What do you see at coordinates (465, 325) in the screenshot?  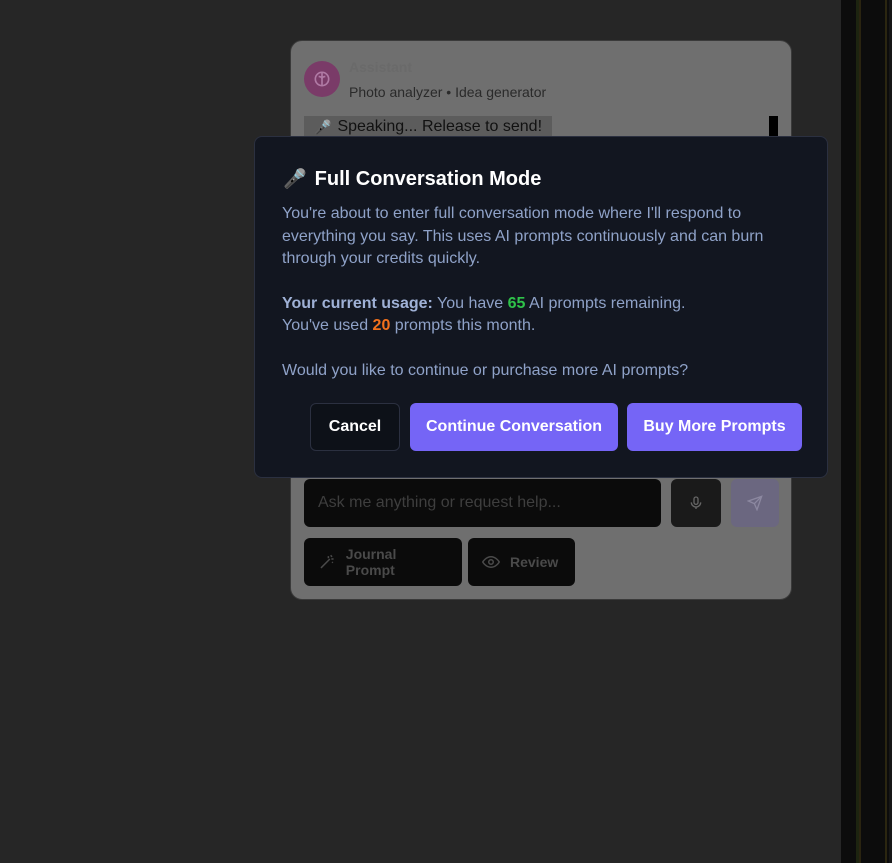 I see `used-suffix: prompts this month.` at bounding box center [465, 325].